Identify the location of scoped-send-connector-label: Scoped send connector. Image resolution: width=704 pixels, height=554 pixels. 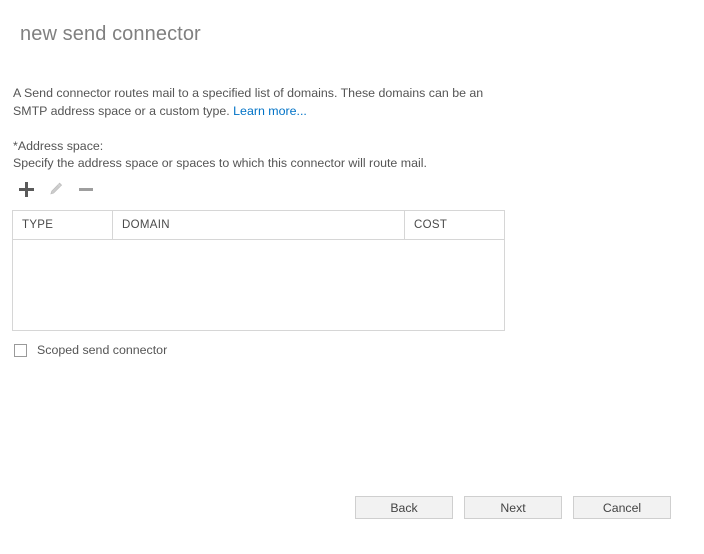
(102, 350).